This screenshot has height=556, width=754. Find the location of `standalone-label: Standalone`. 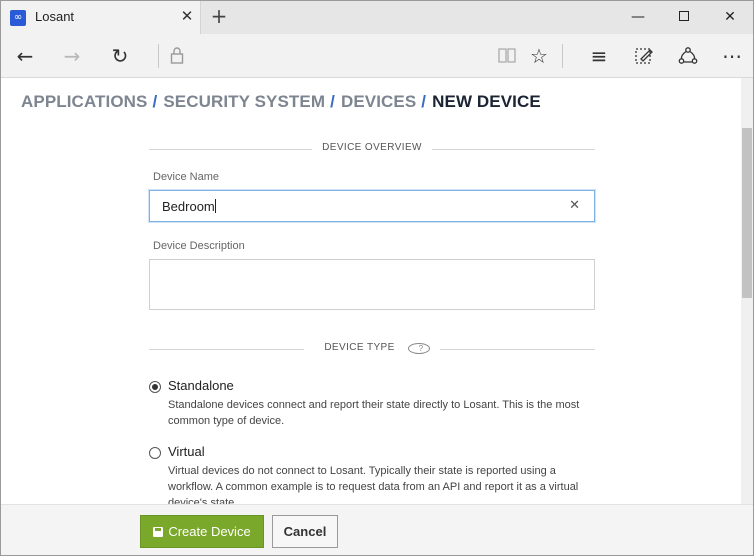

standalone-label: Standalone is located at coordinates (201, 385).